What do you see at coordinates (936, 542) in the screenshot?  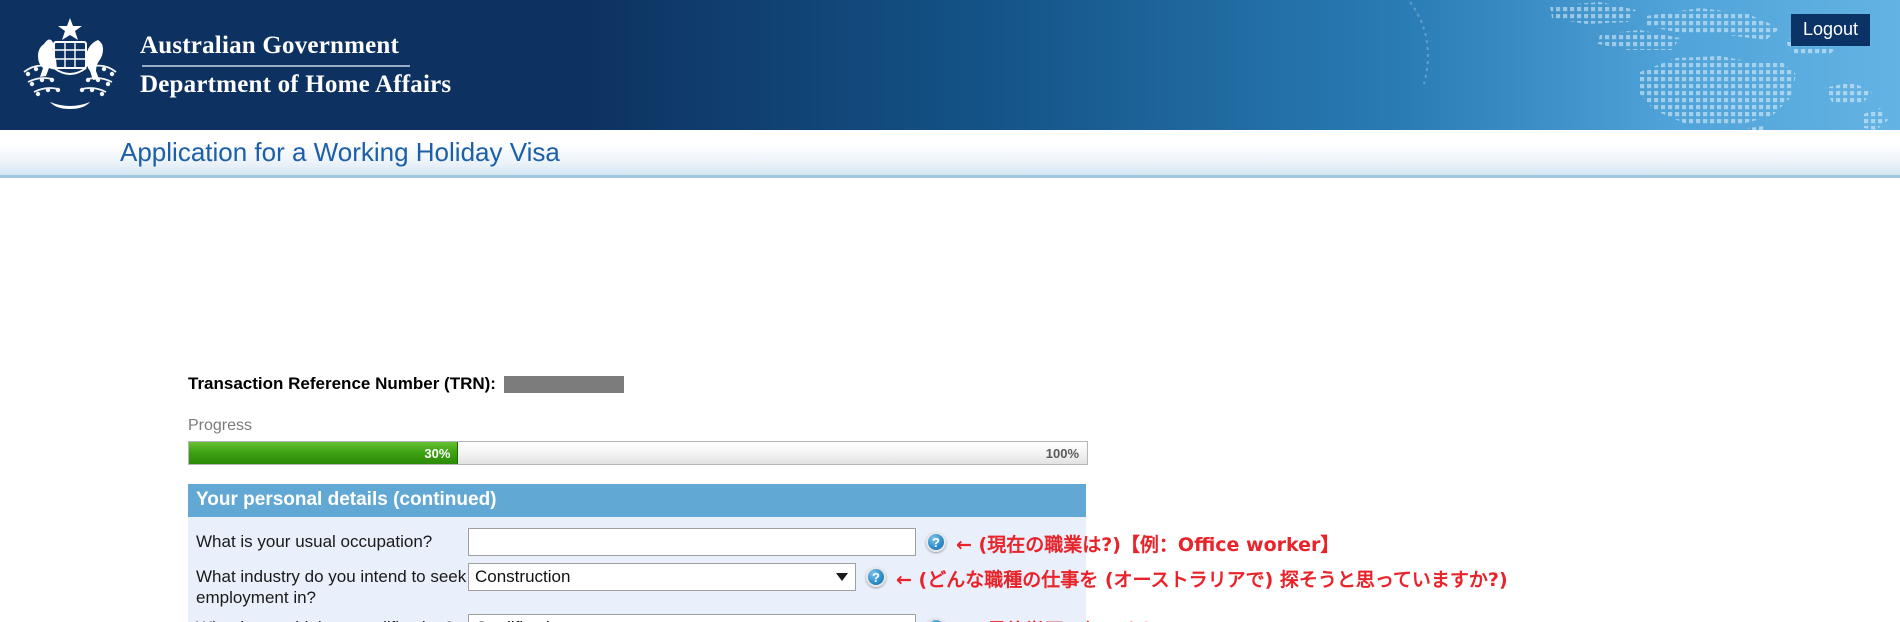 I see `help-question-icon-occupation: ?` at bounding box center [936, 542].